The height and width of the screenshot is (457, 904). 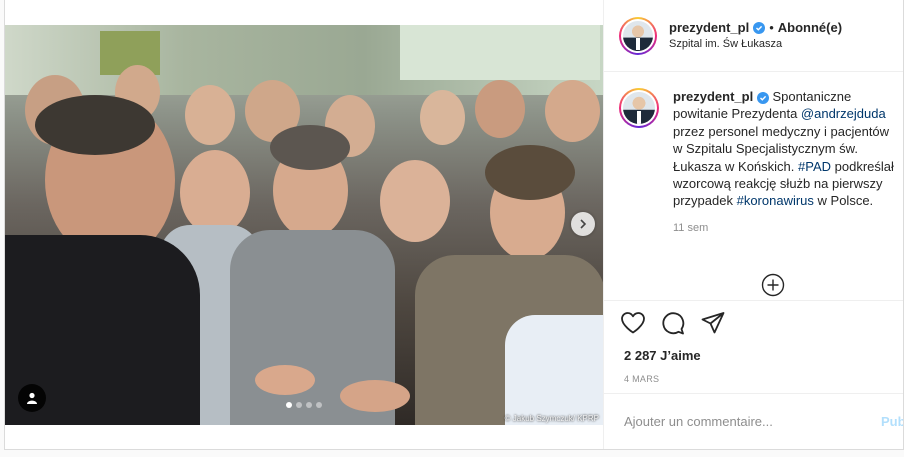 I want to click on comment-form: Publier, so click(x=753, y=421).